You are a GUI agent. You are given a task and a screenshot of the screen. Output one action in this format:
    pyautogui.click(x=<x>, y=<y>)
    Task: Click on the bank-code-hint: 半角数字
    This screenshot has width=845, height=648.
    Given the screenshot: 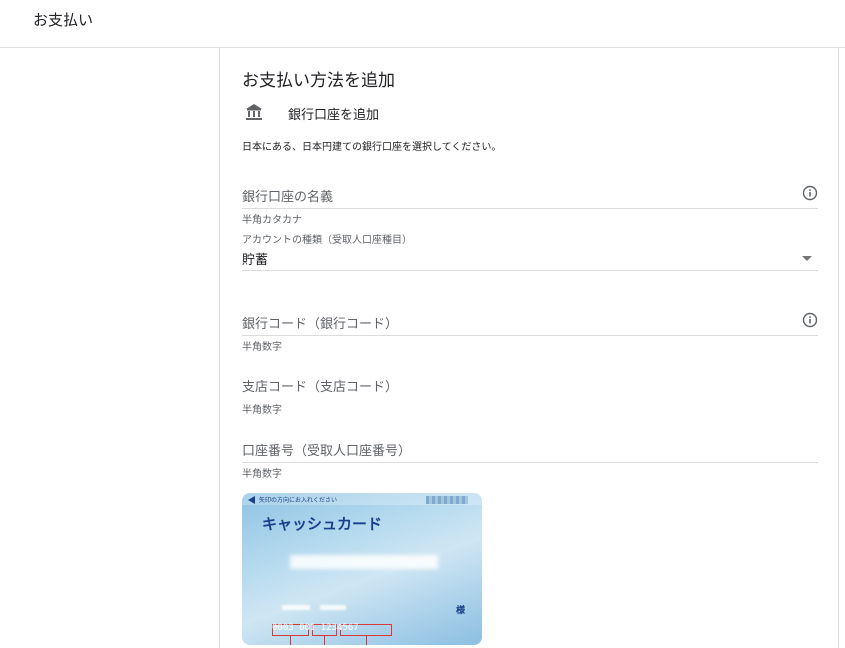 What is the action you would take?
    pyautogui.click(x=262, y=347)
    